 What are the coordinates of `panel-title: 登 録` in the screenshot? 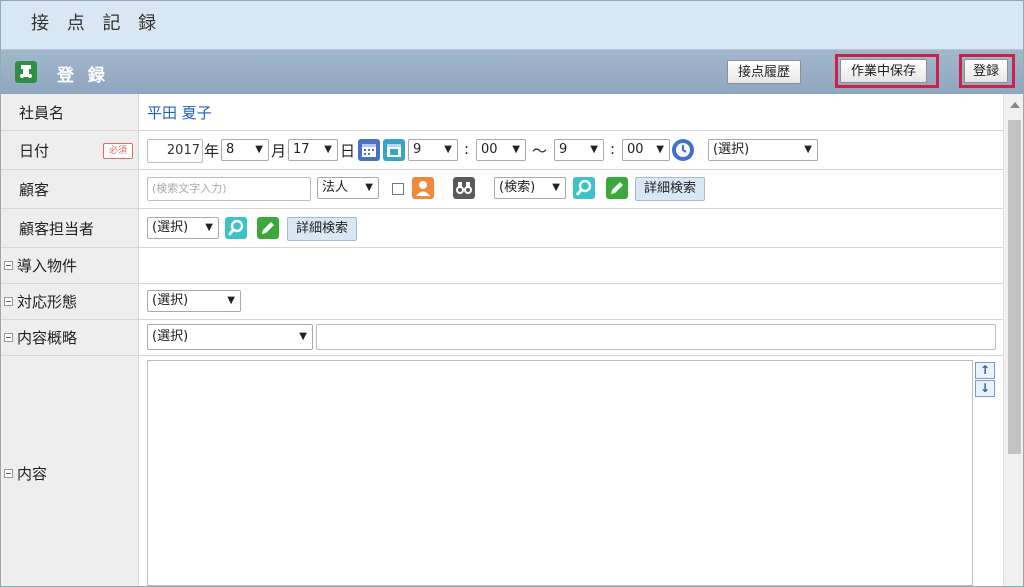 It's located at (83, 76).